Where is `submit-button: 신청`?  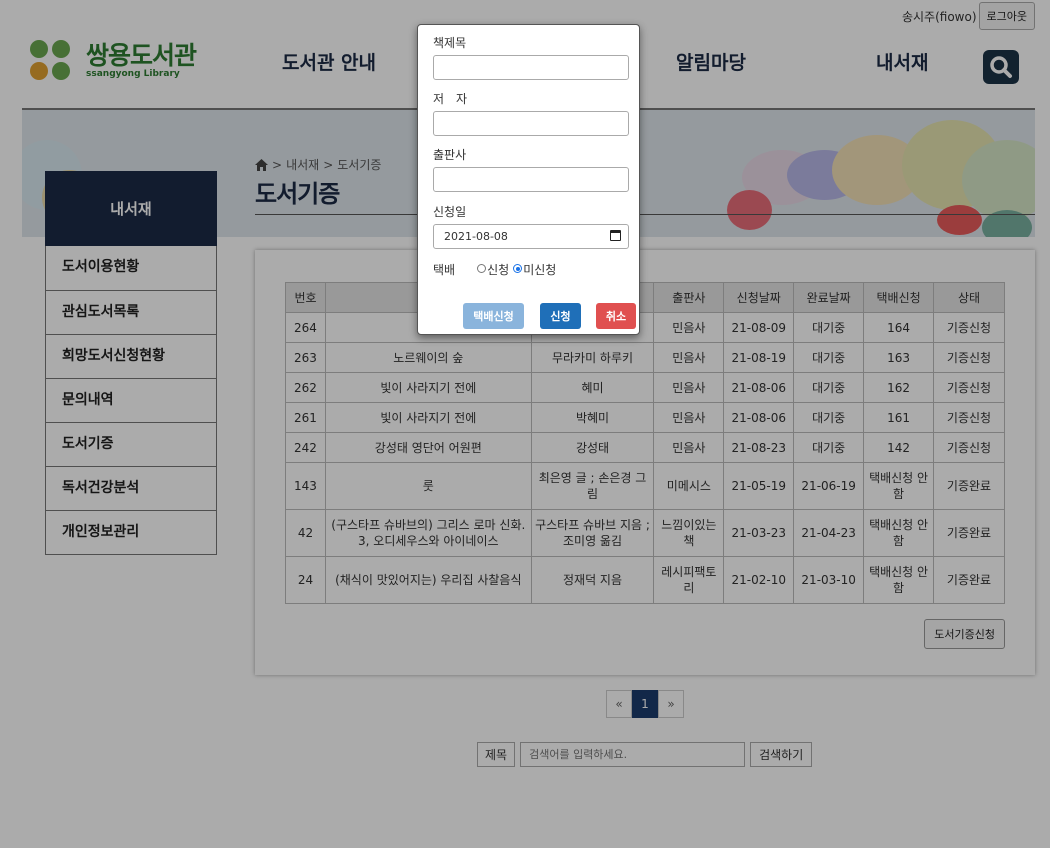 submit-button: 신청 is located at coordinates (560, 316).